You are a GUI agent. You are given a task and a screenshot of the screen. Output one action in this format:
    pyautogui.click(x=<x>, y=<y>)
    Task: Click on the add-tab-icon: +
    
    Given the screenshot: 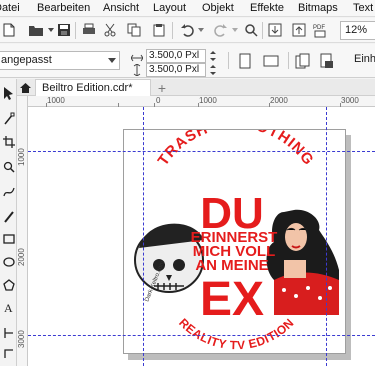 What is the action you would take?
    pyautogui.click(x=162, y=88)
    